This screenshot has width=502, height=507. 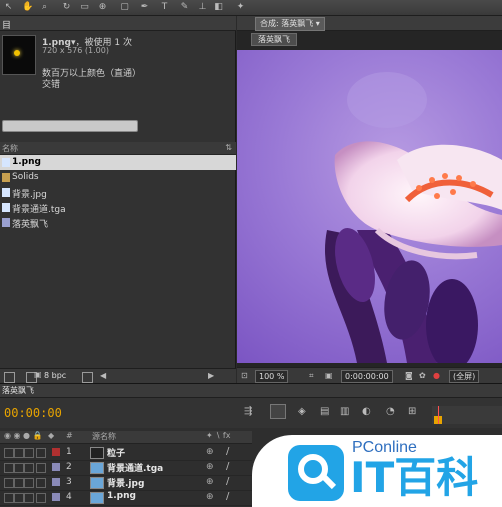 What do you see at coordinates (33, 413) in the screenshot?
I see `timeline-timecode: 00:00:00` at bounding box center [33, 413].